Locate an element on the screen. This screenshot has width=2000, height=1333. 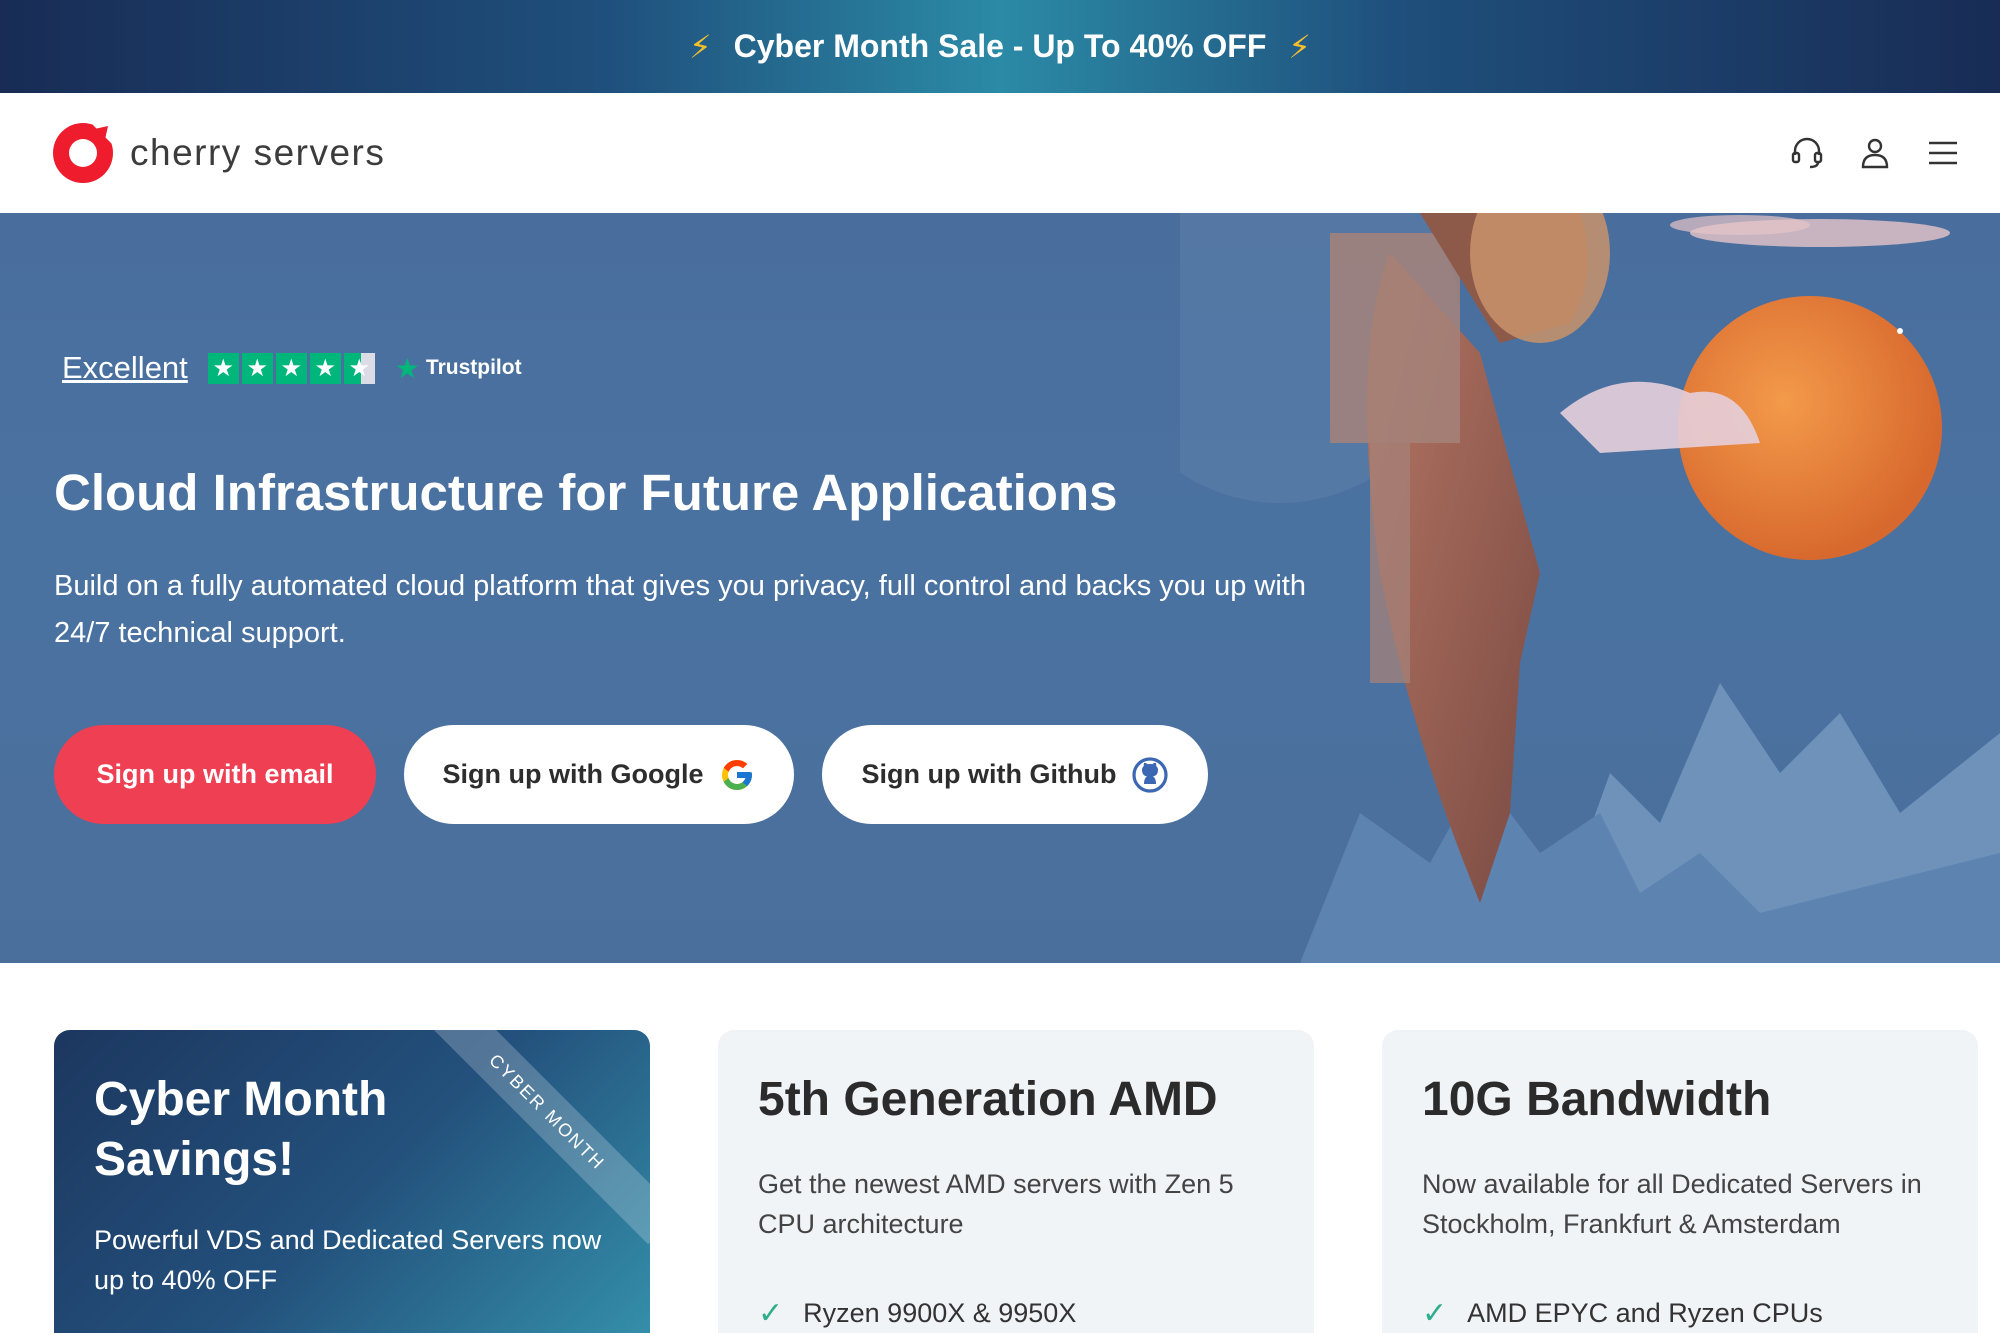
site-header: cherry servers is located at coordinates (1000, 153).